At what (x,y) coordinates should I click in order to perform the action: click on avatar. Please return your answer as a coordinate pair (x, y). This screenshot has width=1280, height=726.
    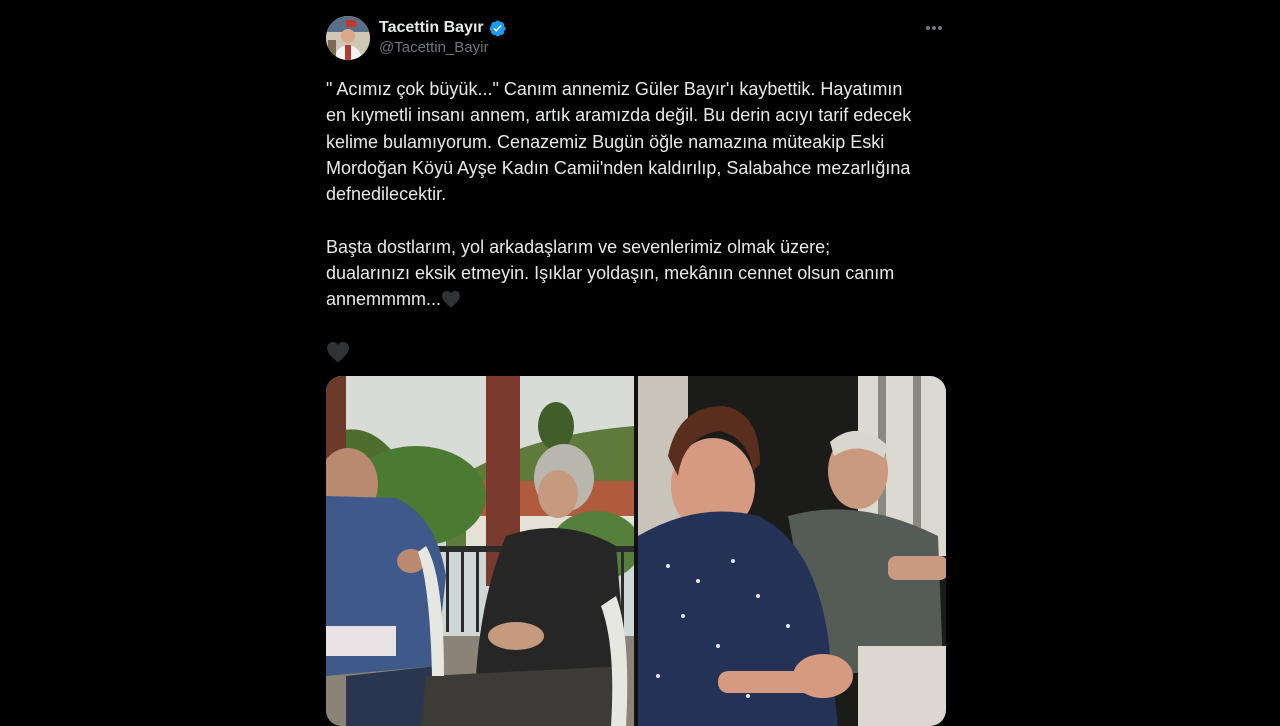
    Looking at the image, I should click on (348, 38).